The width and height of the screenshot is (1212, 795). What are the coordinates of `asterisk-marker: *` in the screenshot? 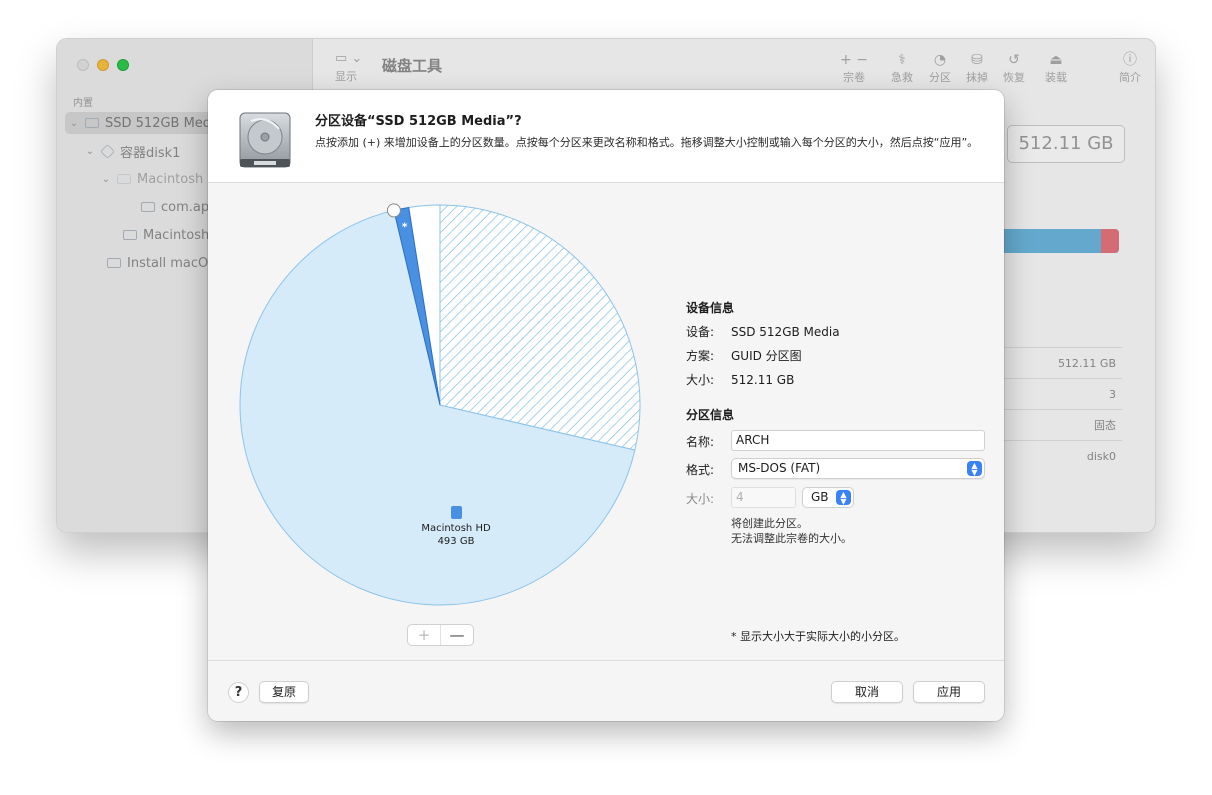 It's located at (405, 226).